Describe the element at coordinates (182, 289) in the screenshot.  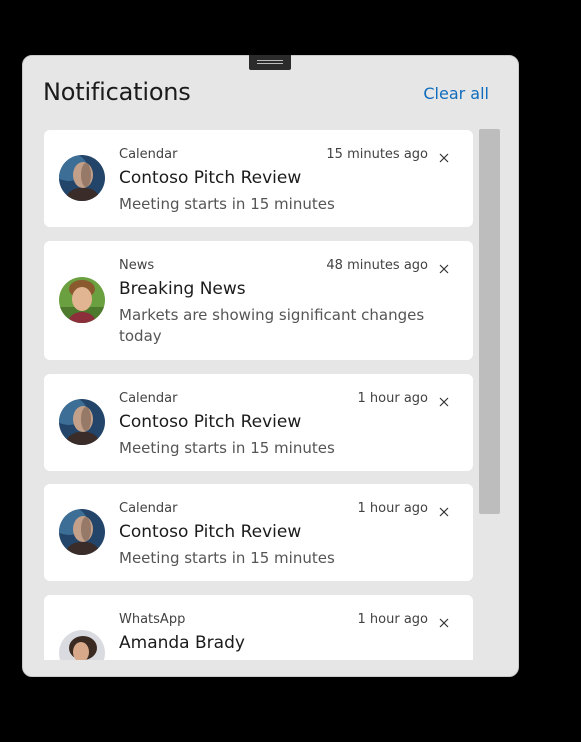
I see `notification-title: Breaking News` at that location.